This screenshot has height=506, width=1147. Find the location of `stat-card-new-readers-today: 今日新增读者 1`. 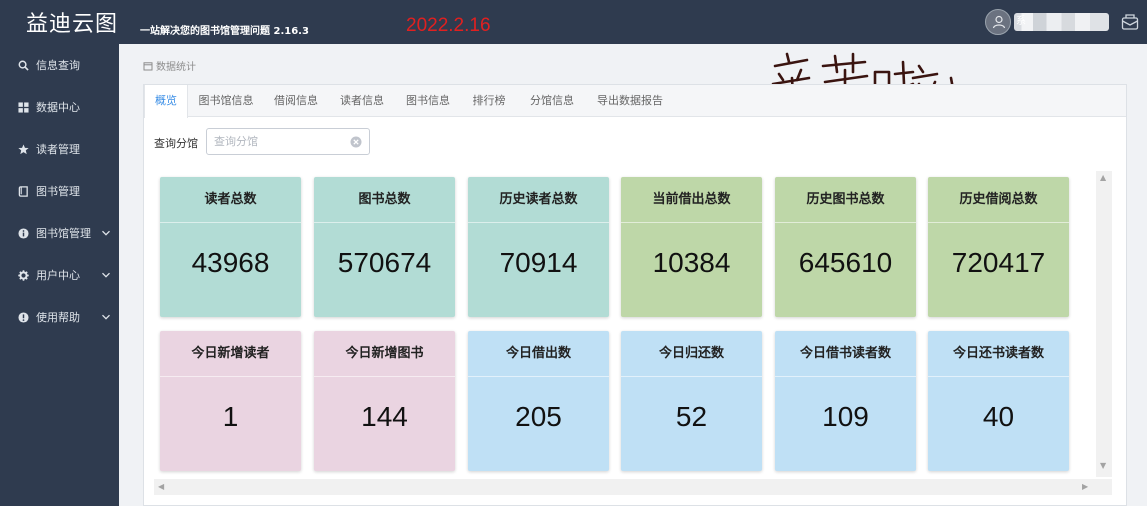

stat-card-new-readers-today: 今日新增读者 1 is located at coordinates (230, 401).